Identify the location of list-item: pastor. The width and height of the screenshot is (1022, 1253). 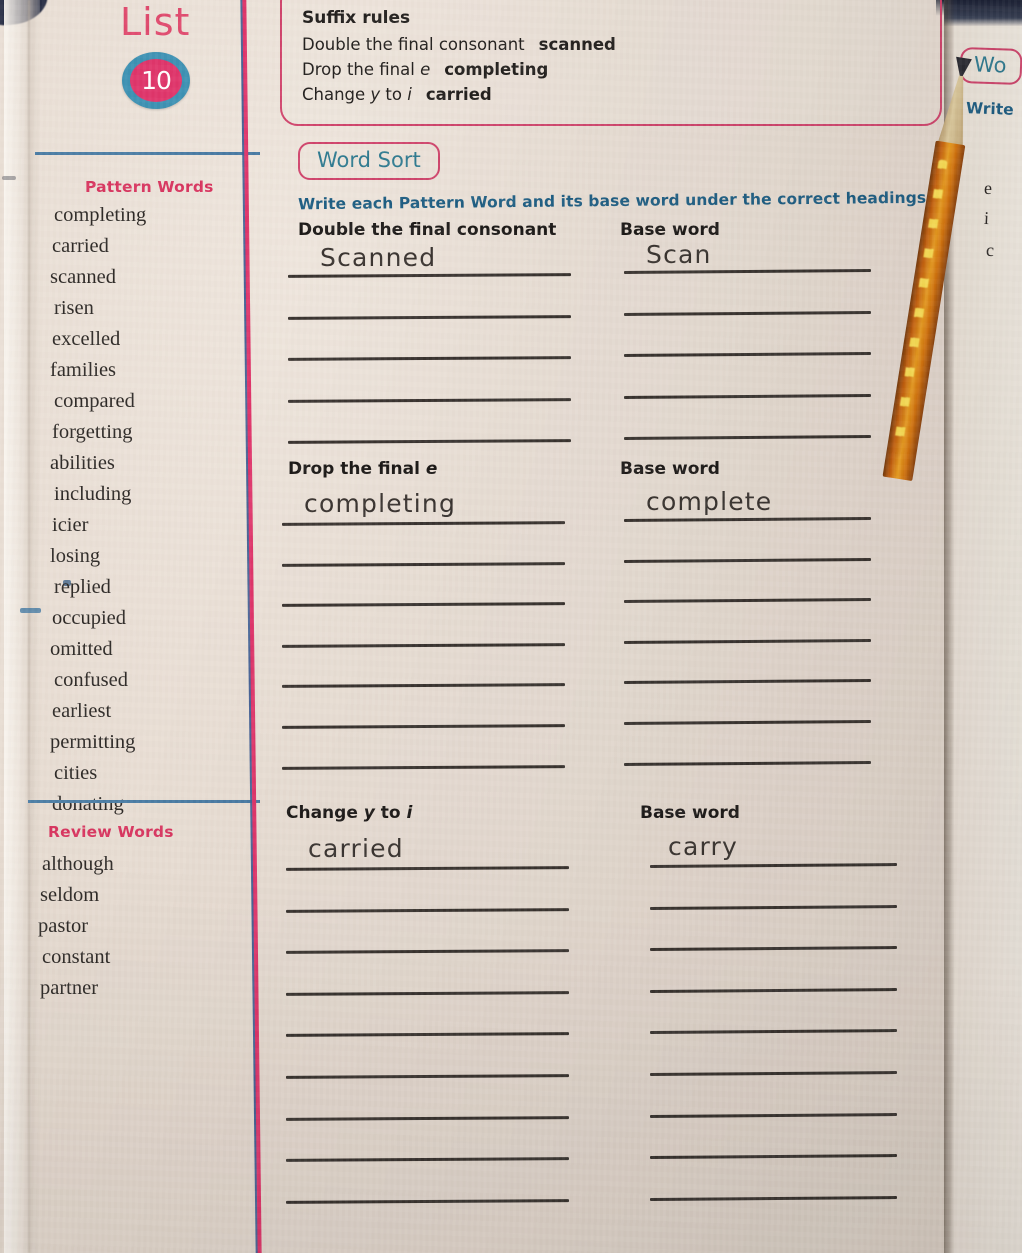
(63, 926).